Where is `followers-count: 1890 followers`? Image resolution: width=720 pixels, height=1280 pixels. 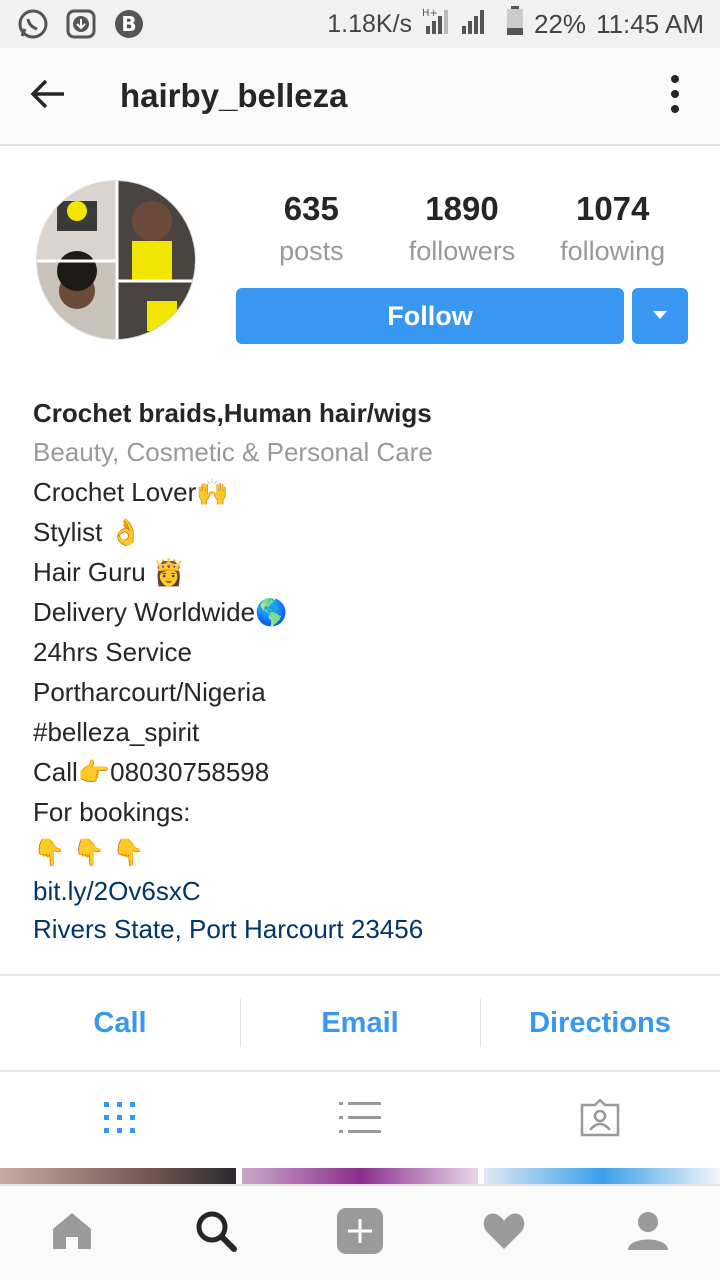 followers-count: 1890 followers is located at coordinates (462, 228).